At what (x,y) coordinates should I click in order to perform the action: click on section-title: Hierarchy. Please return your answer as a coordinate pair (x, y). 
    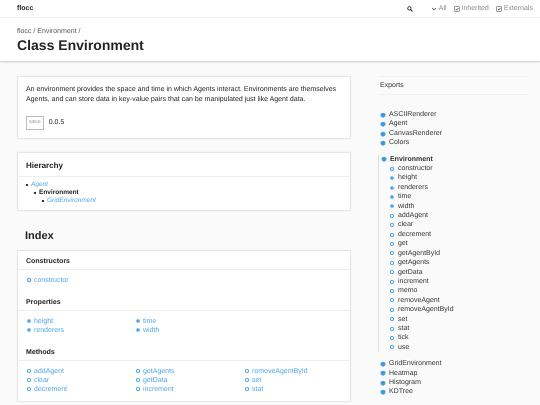
    Looking at the image, I should click on (184, 164).